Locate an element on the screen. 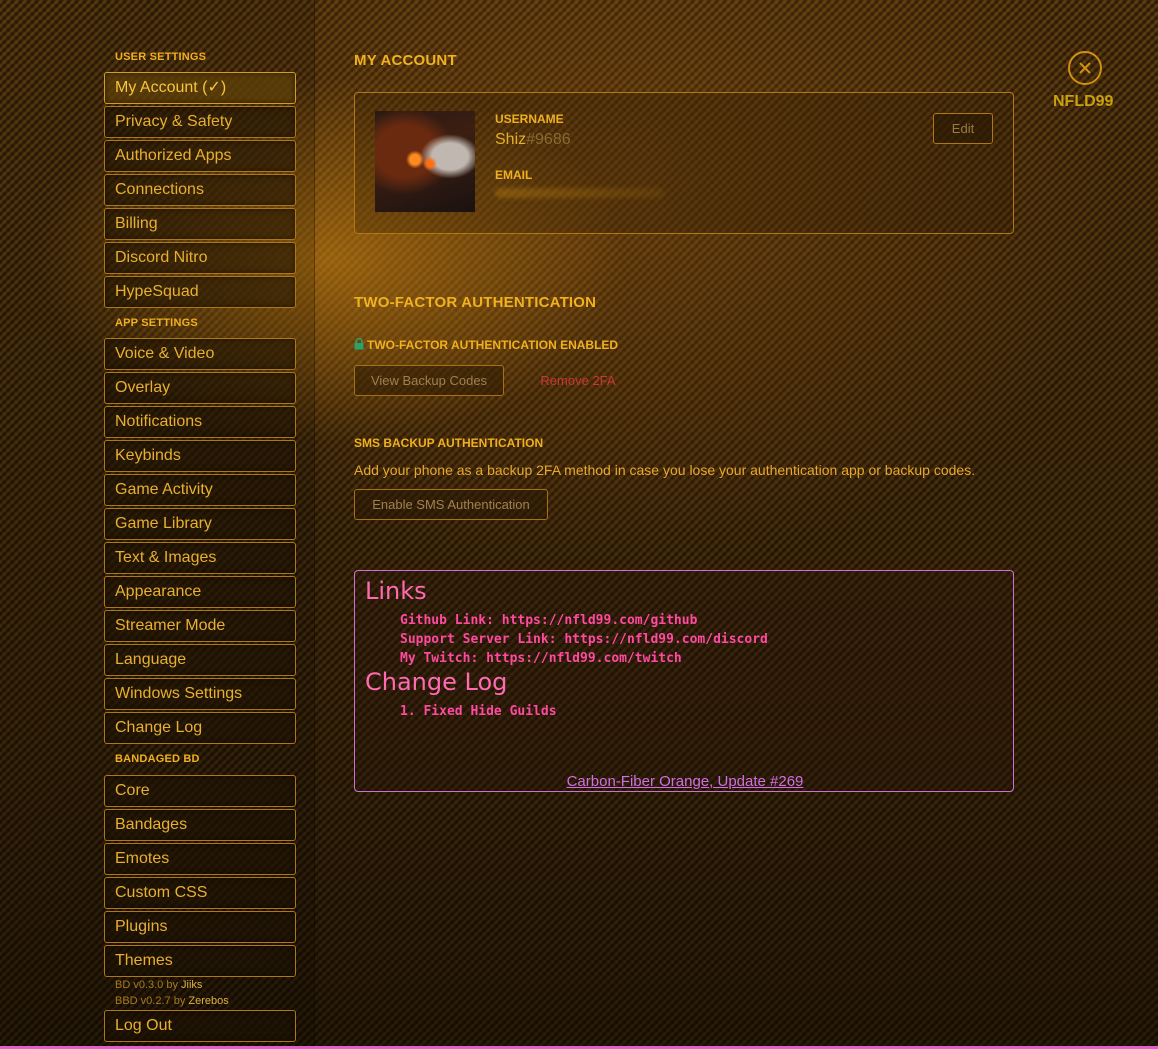 This screenshot has width=1158, height=1049. sidebar-item-appearance: Appearance is located at coordinates (200, 592).